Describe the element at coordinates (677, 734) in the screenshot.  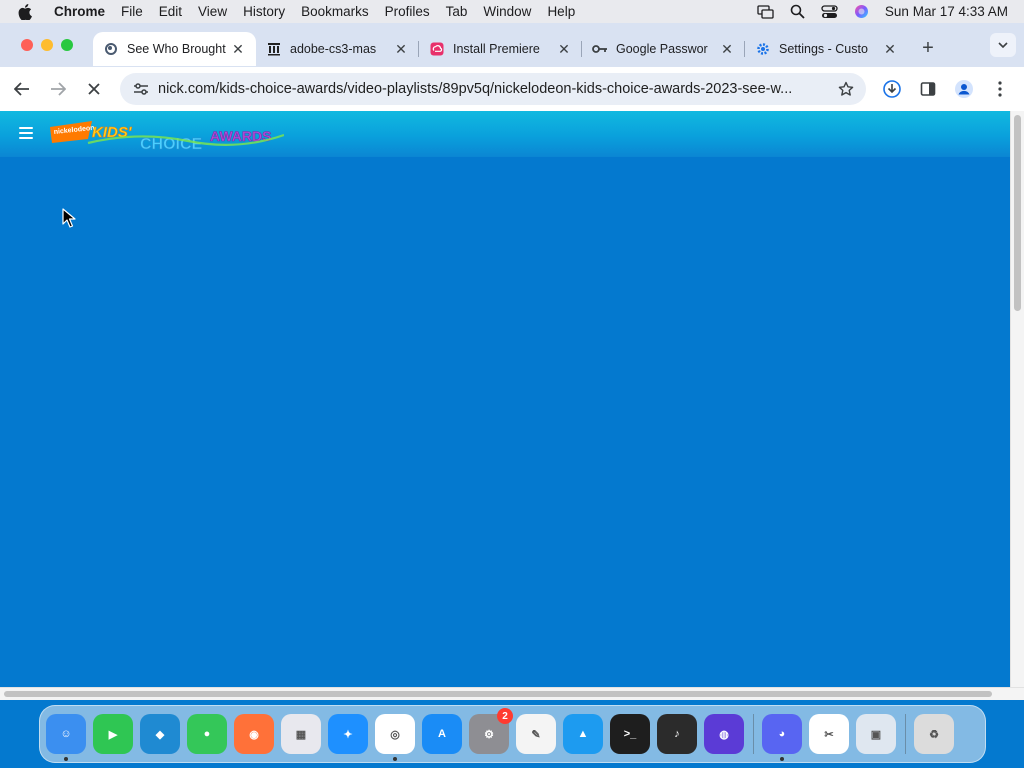
I see `garageband-icon: ♪` at that location.